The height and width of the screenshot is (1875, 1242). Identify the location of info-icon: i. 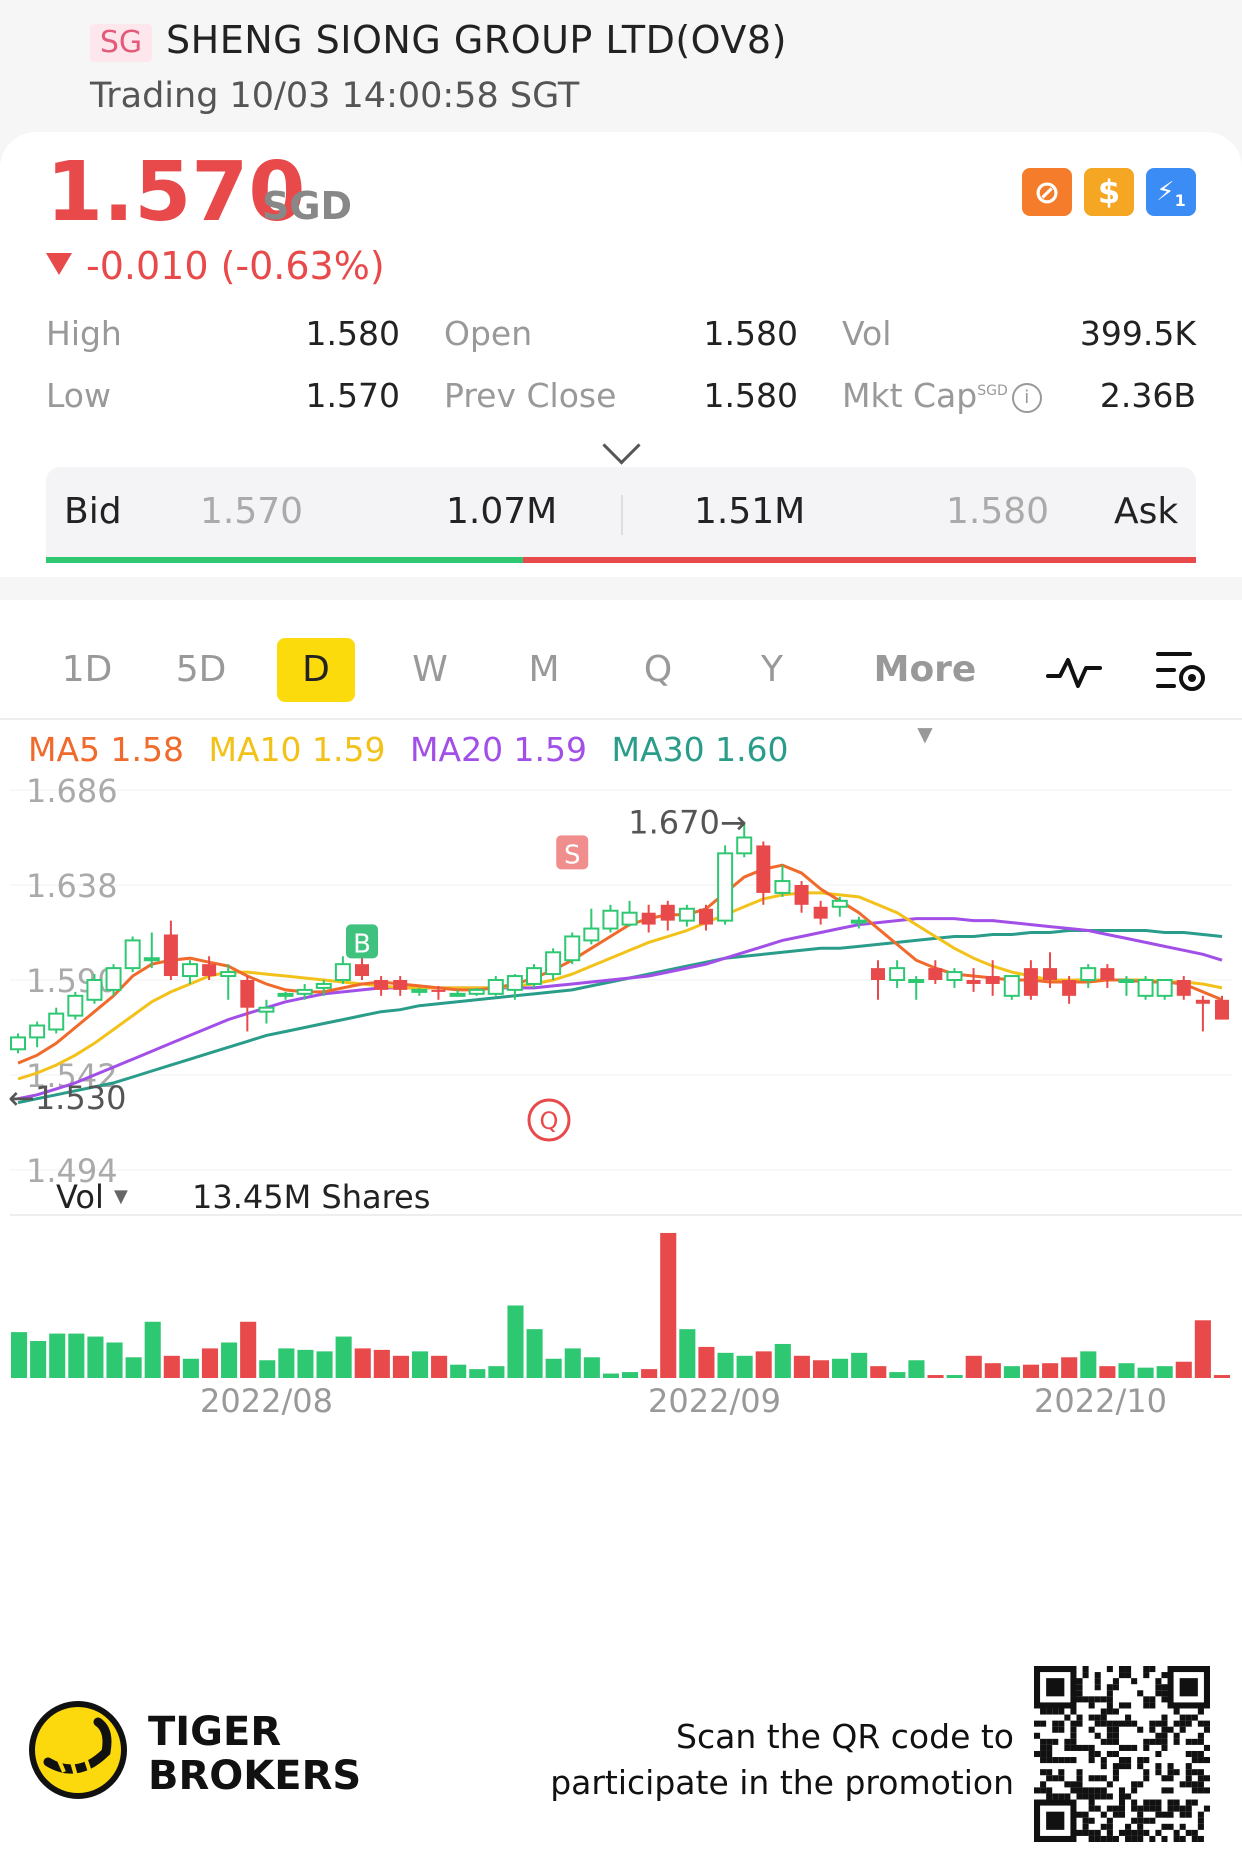
(1026, 398).